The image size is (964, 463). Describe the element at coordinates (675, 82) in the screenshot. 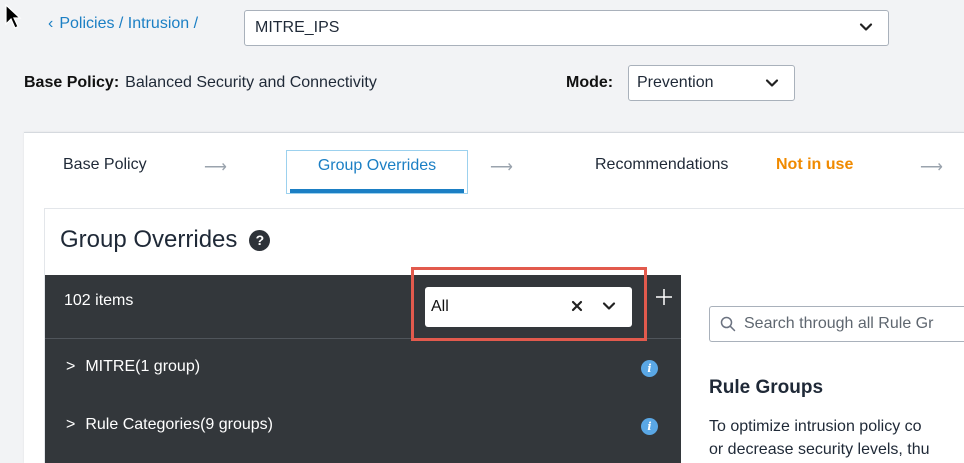

I see `mode-select-value: Prevention` at that location.